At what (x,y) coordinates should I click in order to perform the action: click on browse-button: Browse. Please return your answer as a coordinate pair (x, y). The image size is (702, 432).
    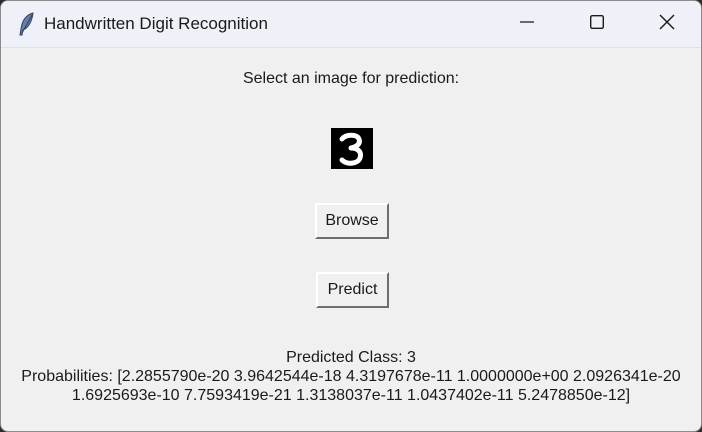
    Looking at the image, I should click on (352, 221).